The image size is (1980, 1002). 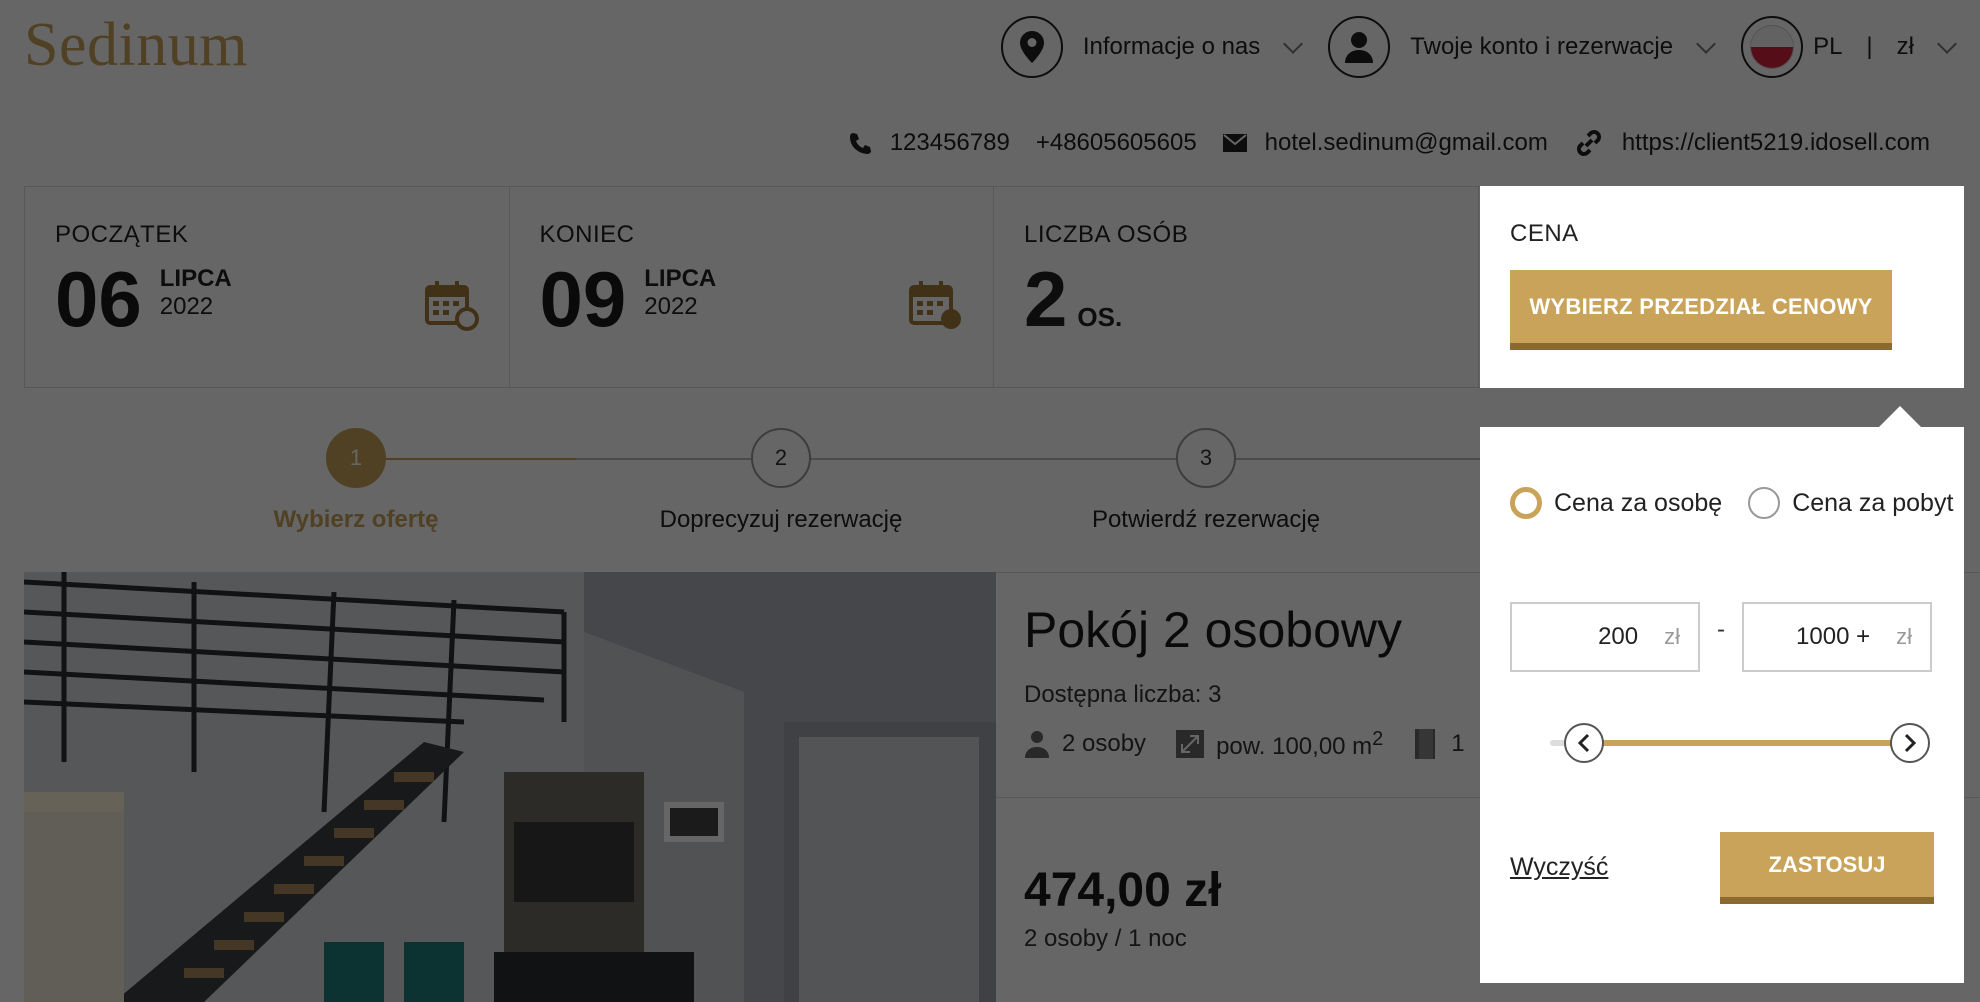 I want to click on price-field: CENA WYBIERZ PRZEDZIAŁ CENOWY, so click(x=1722, y=287).